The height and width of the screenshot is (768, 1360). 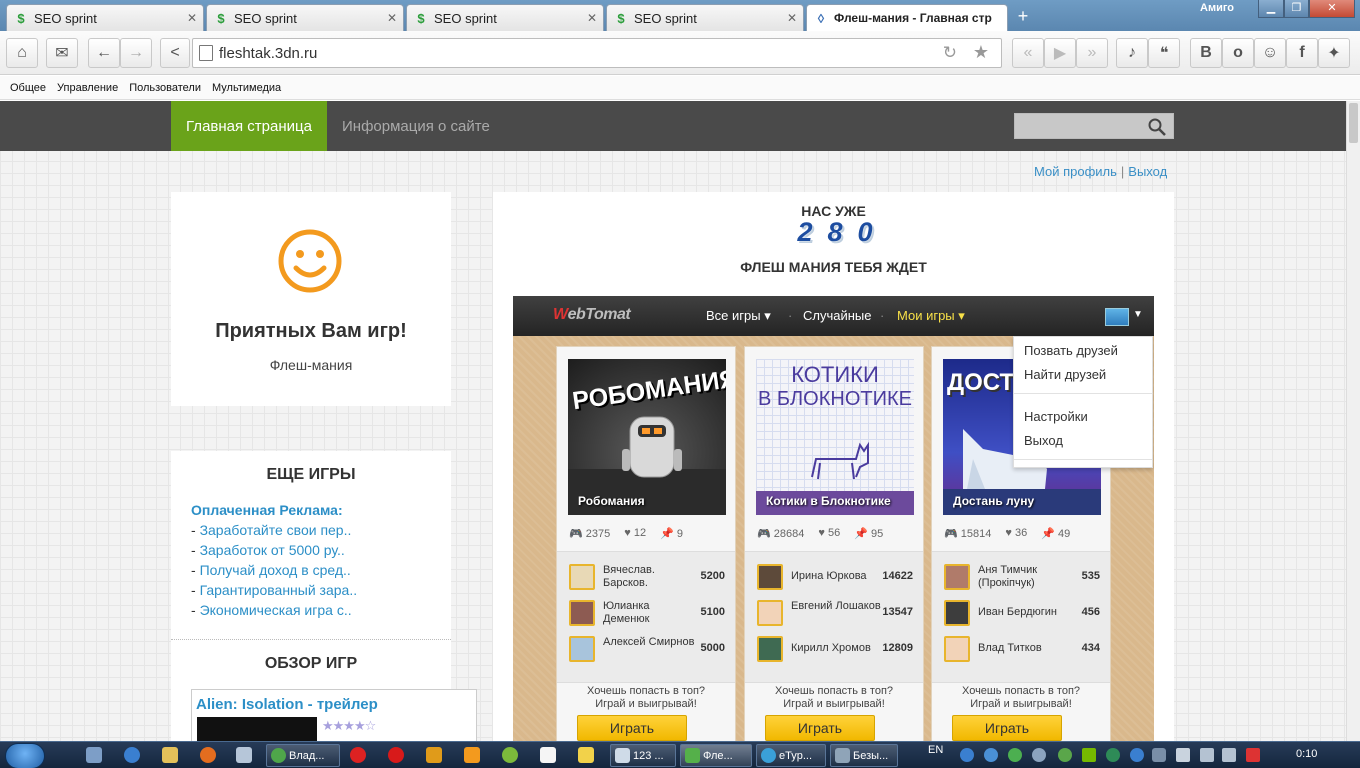 What do you see at coordinates (935, 750) in the screenshot?
I see `language-indicator: EN` at bounding box center [935, 750].